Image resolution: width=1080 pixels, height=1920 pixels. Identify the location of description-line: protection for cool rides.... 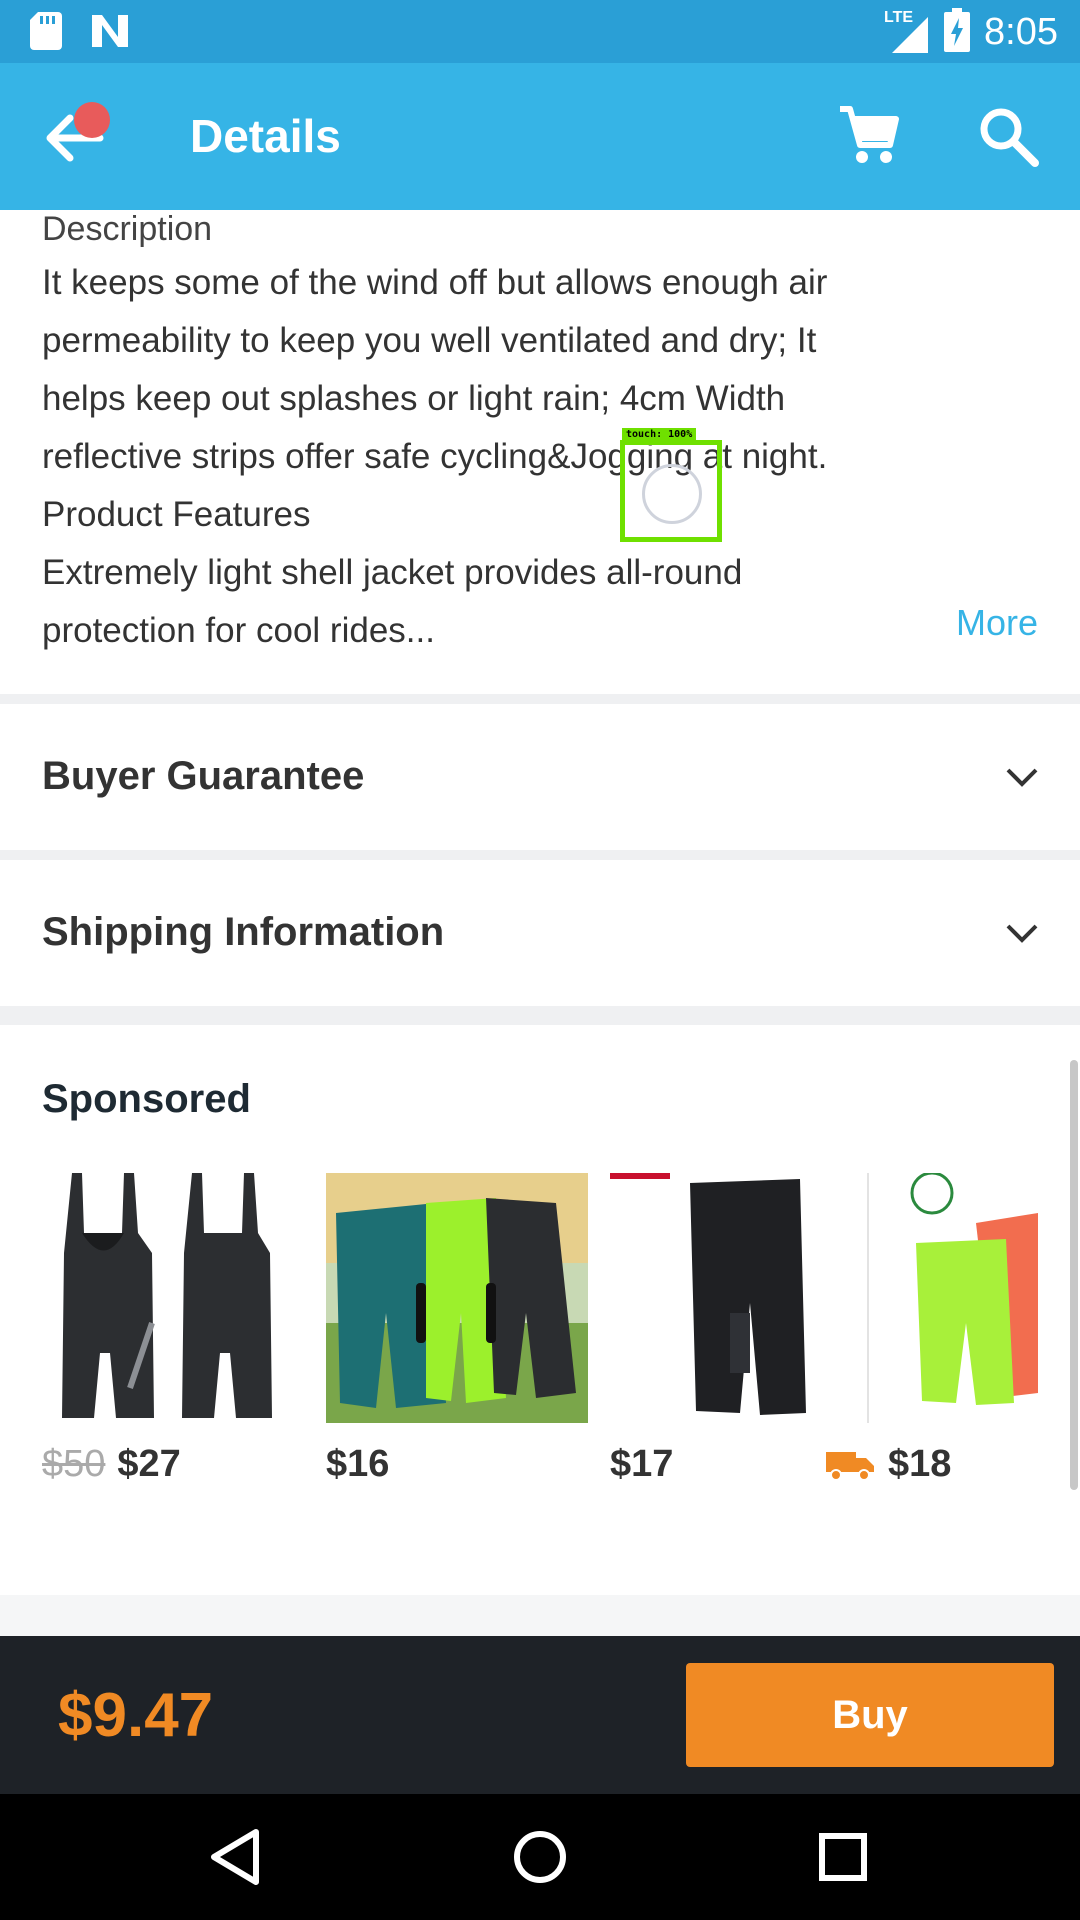
(238, 630).